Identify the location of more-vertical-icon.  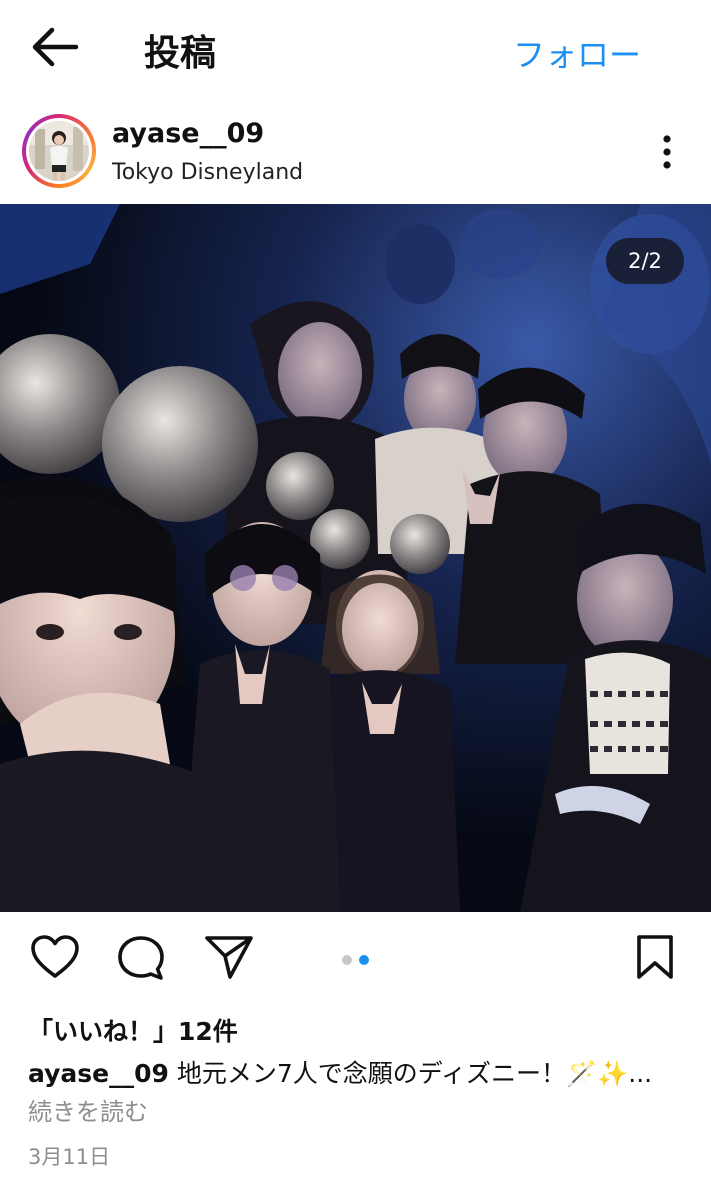
(667, 152).